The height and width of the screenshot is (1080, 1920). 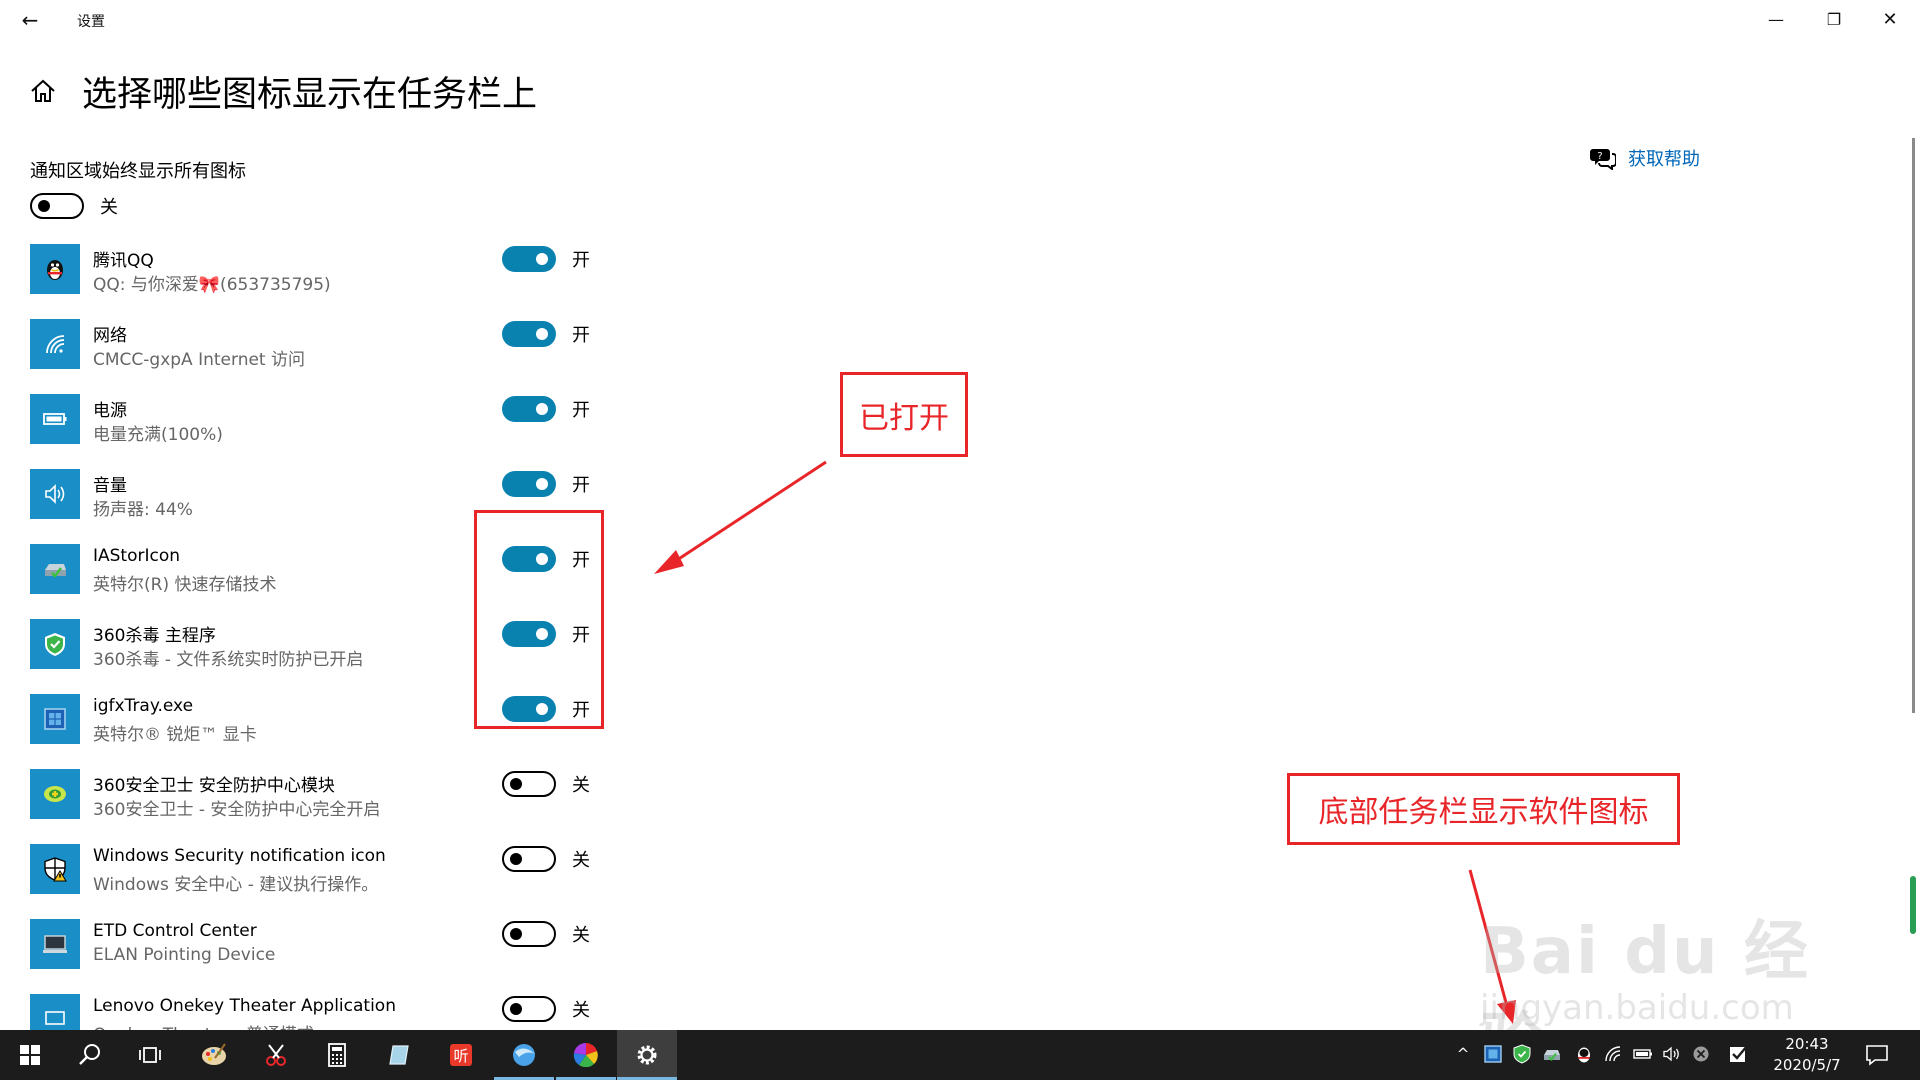 I want to click on tray-checkbox-icon, so click(x=1738, y=1054).